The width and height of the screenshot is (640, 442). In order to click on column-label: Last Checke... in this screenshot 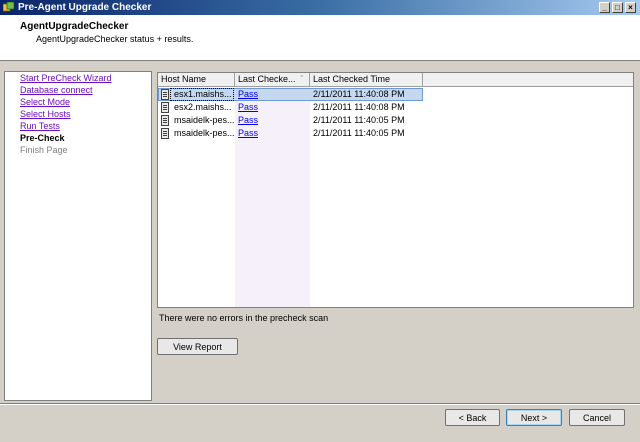, I will do `click(267, 79)`.